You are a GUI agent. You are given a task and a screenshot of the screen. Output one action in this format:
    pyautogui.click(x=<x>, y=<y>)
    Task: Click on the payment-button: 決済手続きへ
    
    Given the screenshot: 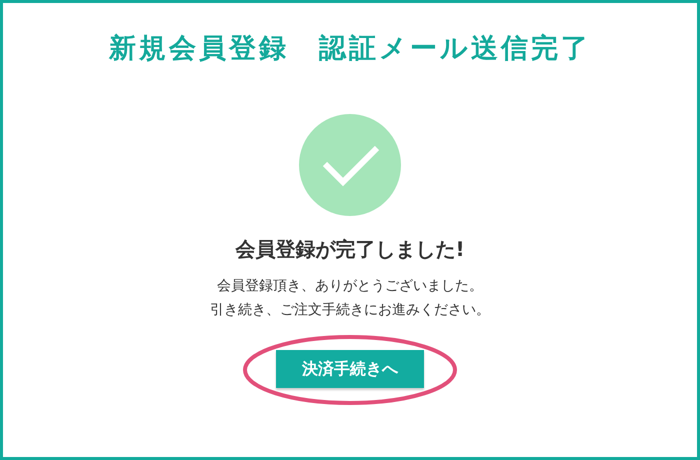 What is the action you would take?
    pyautogui.click(x=350, y=369)
    